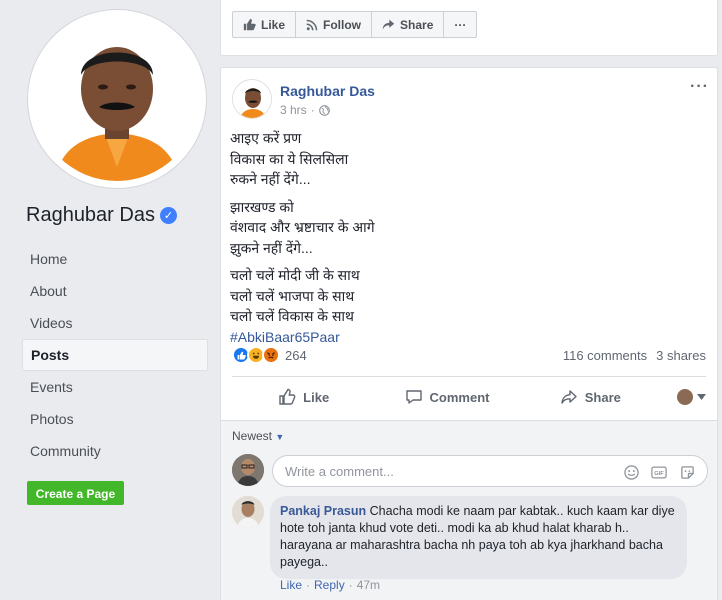  What do you see at coordinates (323, 511) in the screenshot?
I see `commenter-name: Pankaj Prasun` at bounding box center [323, 511].